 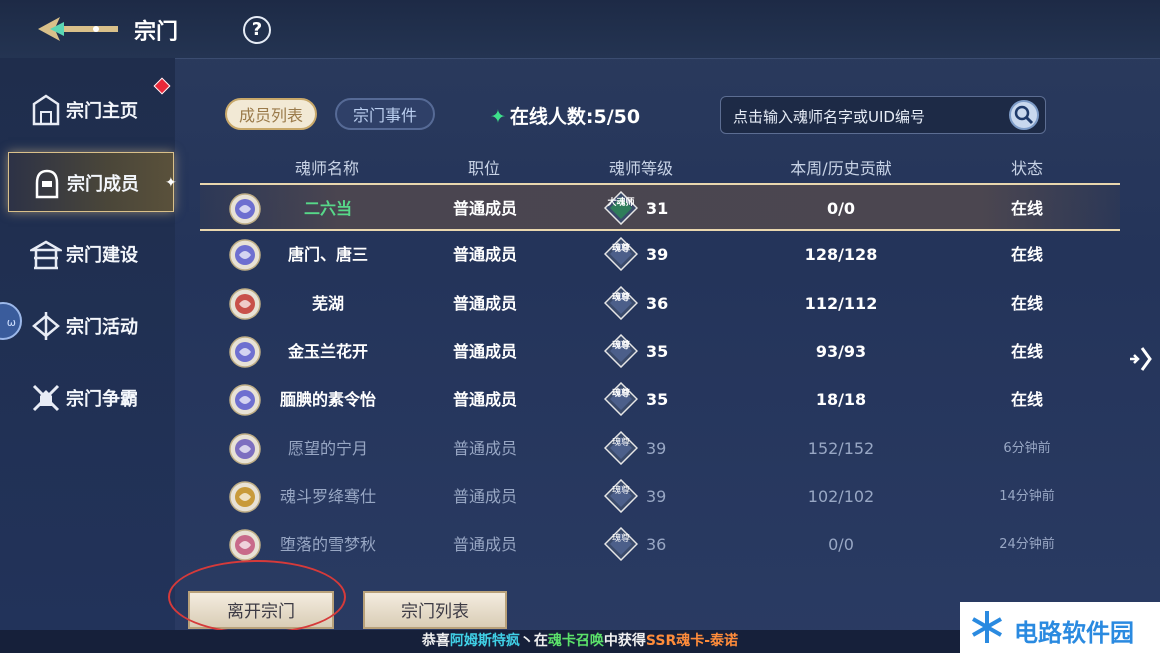 What do you see at coordinates (102, 255) in the screenshot?
I see `sidebar-item-label: 宗门建设` at bounding box center [102, 255].